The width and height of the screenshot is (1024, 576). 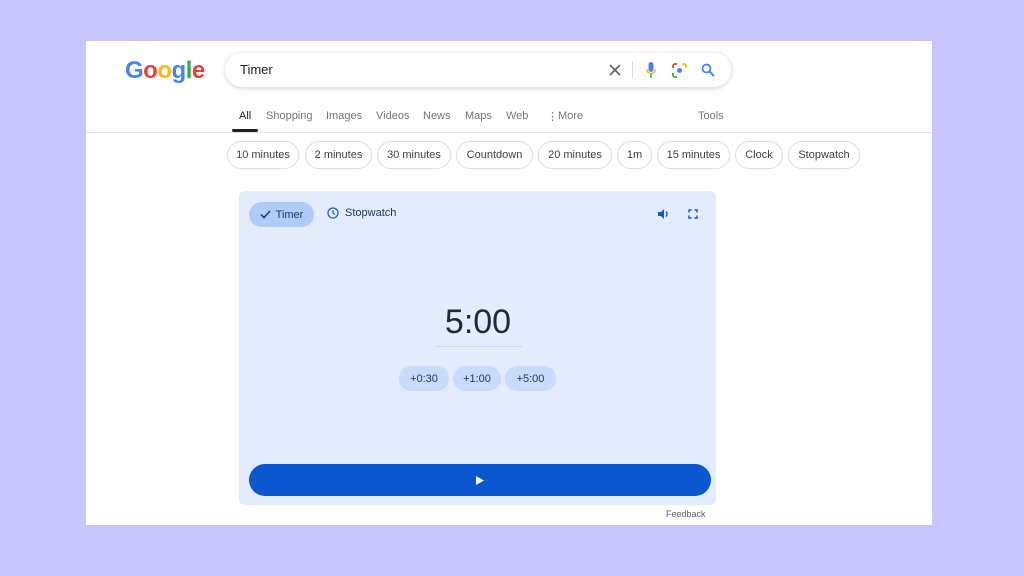 What do you see at coordinates (263, 155) in the screenshot?
I see `chip-10-minutes: 10 minutes` at bounding box center [263, 155].